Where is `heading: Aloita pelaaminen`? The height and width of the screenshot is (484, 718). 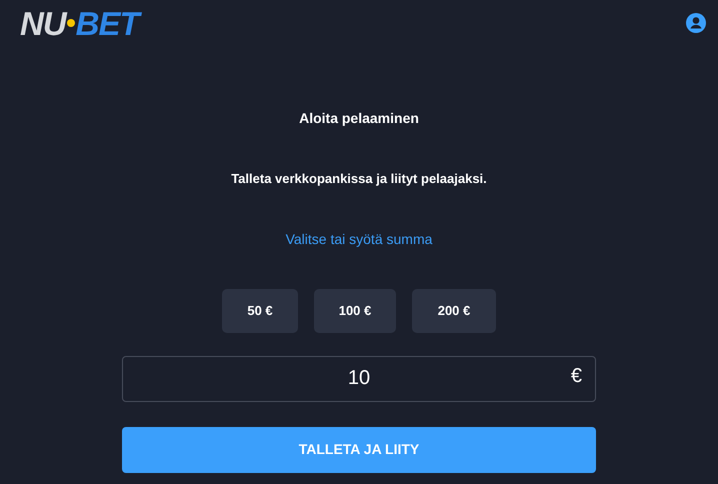
heading: Aloita pelaaminen is located at coordinates (359, 118).